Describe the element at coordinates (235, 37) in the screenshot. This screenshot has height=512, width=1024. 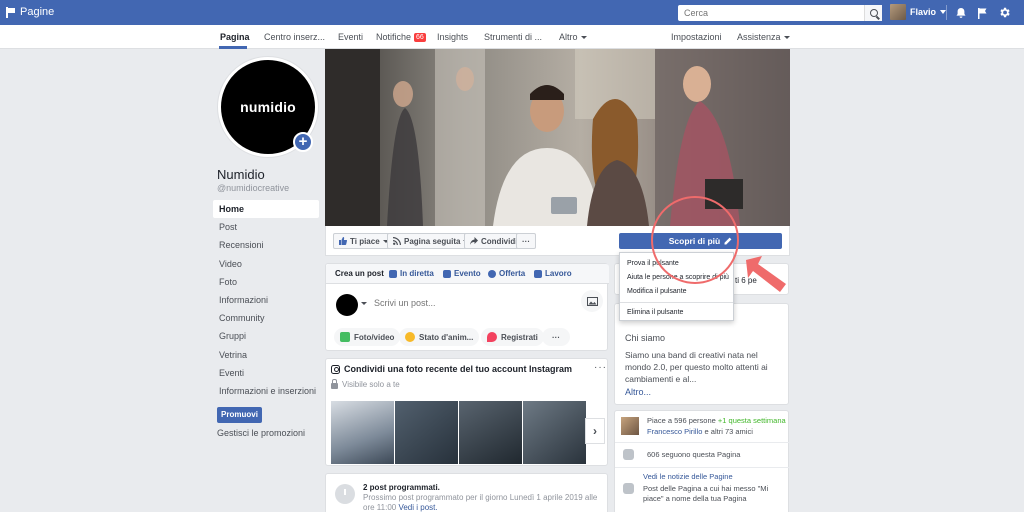
I see `tab-pagina: Pagina` at that location.